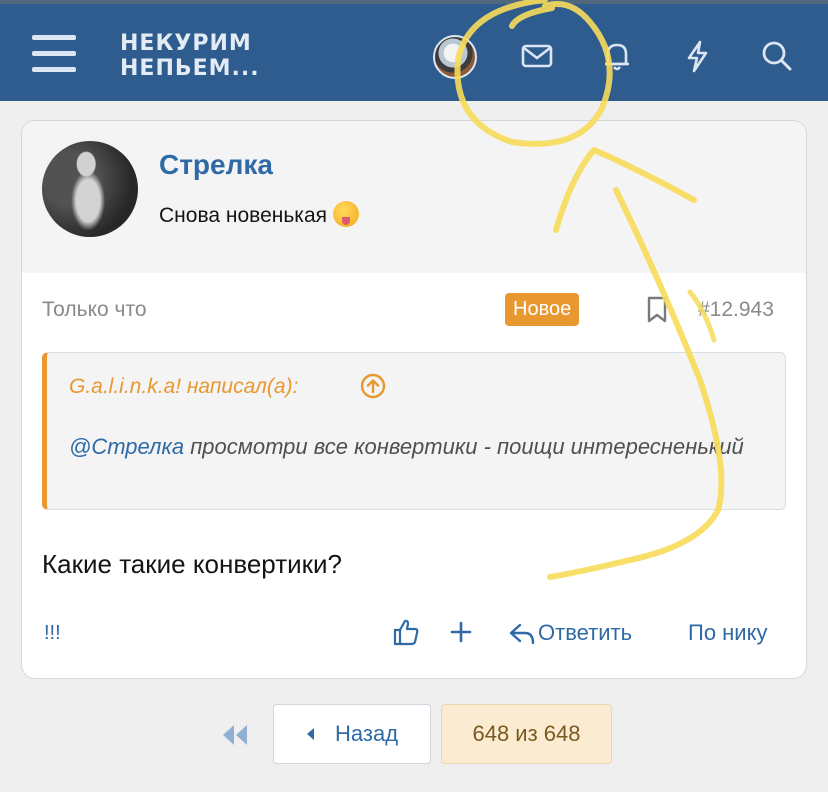  I want to click on user-title-text: Снова новенькая, so click(243, 215).